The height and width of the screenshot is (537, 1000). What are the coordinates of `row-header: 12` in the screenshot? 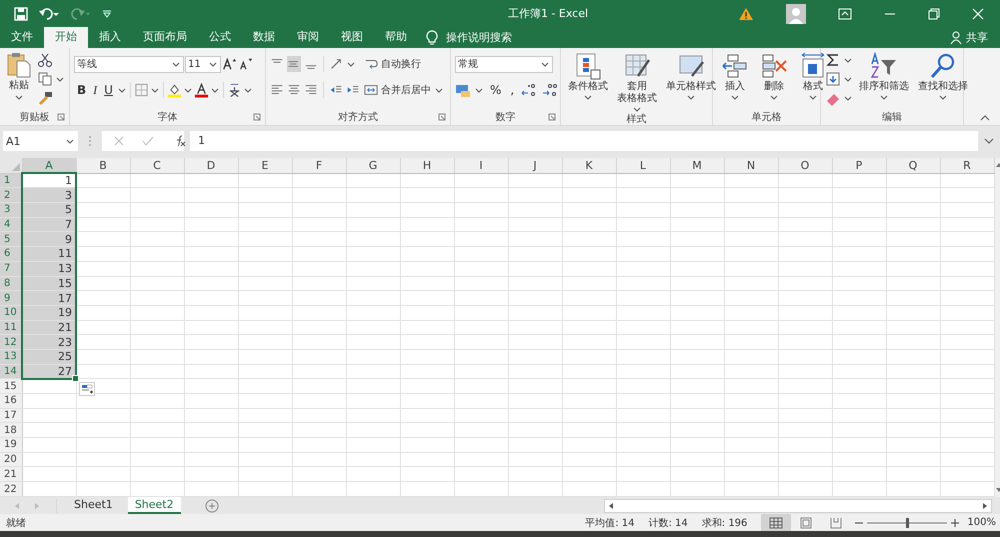 It's located at (11, 342).